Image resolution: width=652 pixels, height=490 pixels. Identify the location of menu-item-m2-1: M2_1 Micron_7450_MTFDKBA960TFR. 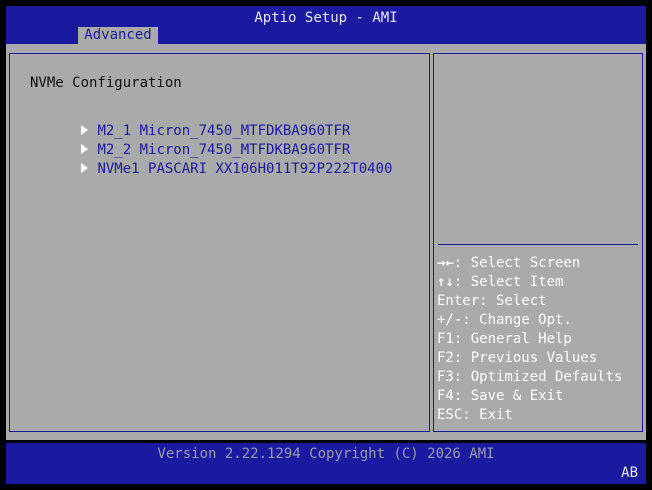
(182, 121).